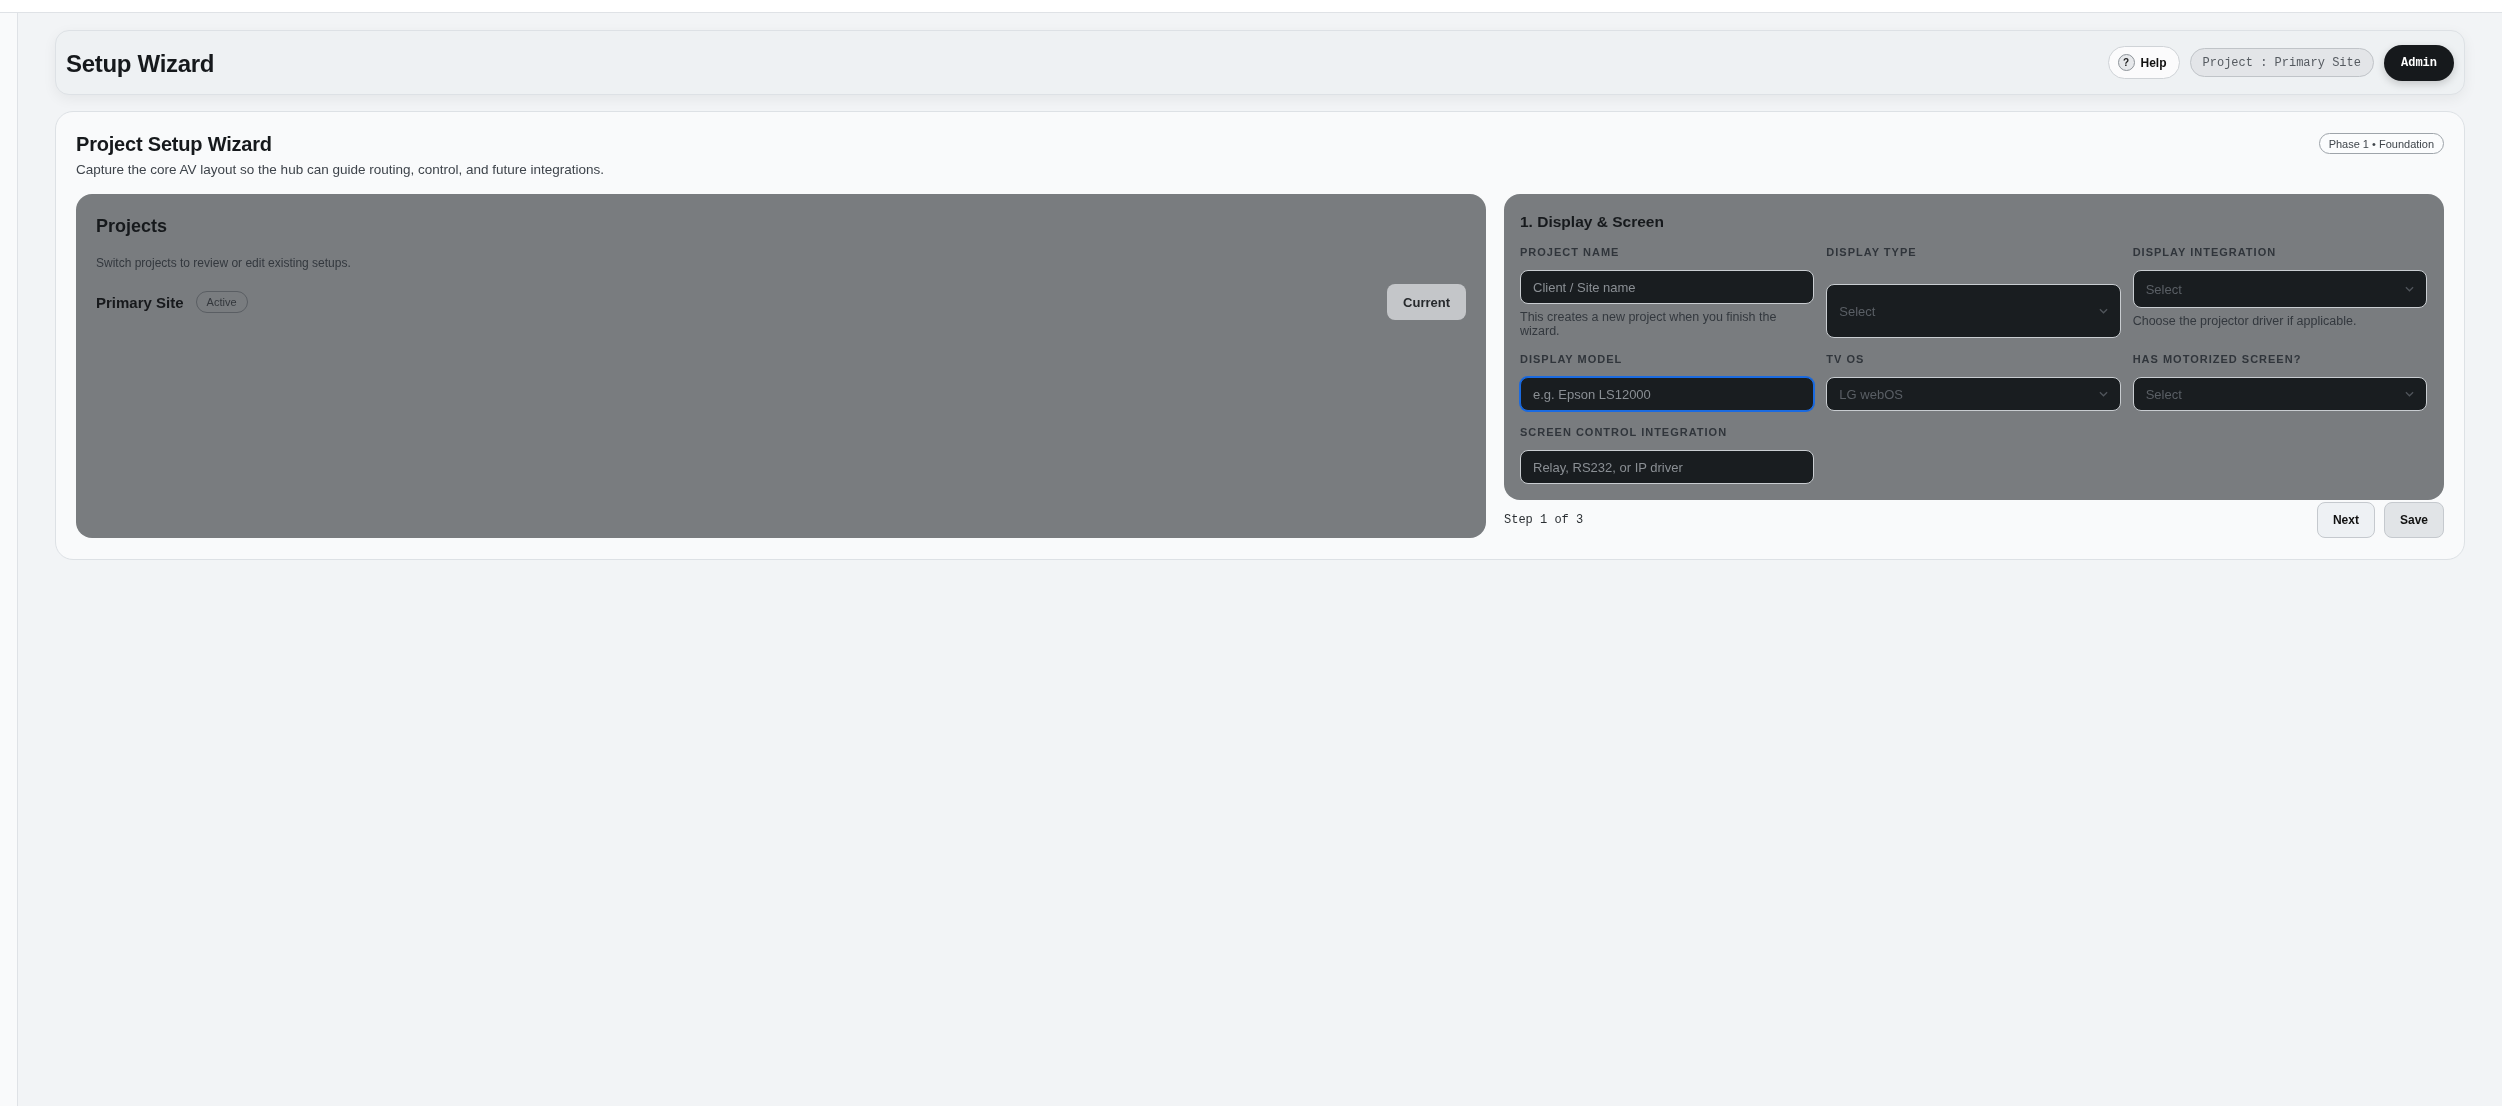  What do you see at coordinates (1624, 432) in the screenshot?
I see `field-label: SCREEN CONTROL INTEGRATION` at bounding box center [1624, 432].